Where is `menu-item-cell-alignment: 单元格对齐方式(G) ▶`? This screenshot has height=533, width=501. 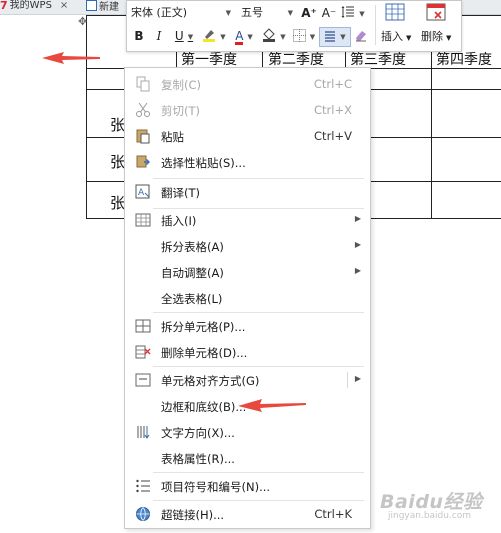
menu-item-cell-alignment: 单元格对齐方式(G) ▶ is located at coordinates (247, 380).